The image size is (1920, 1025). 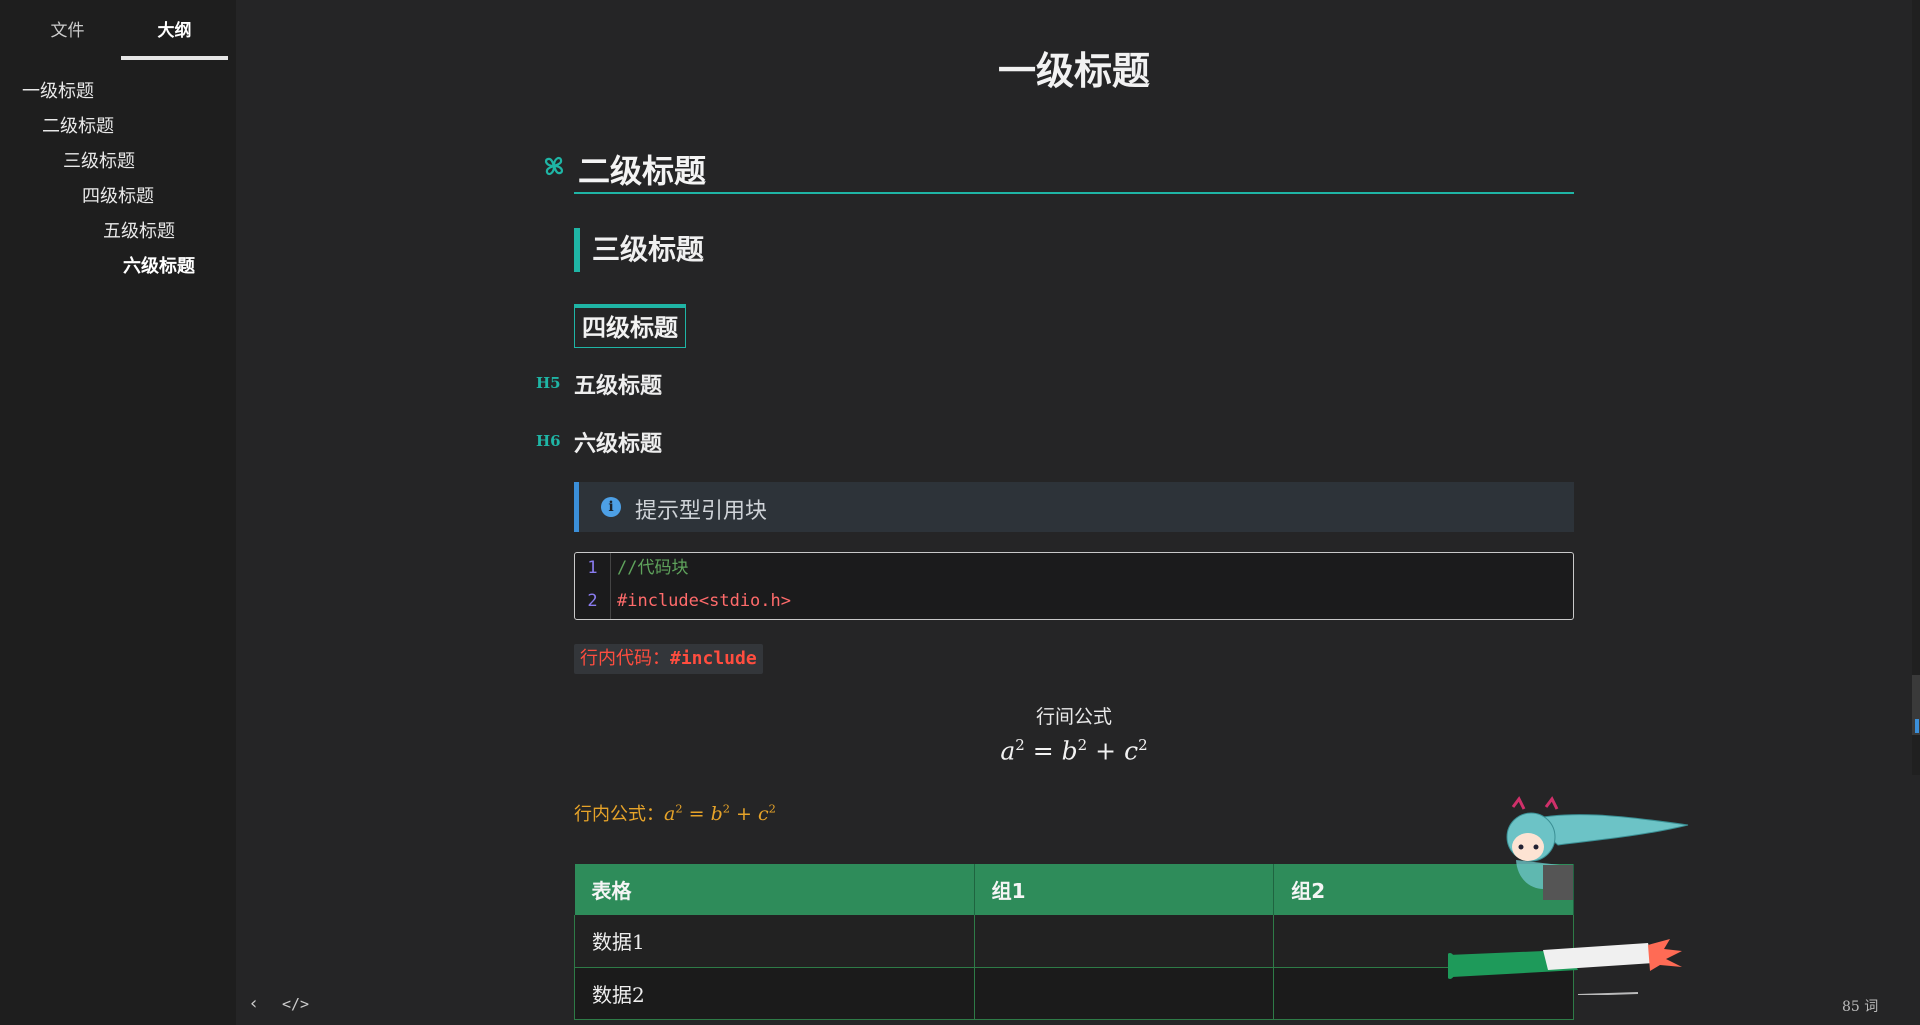 What do you see at coordinates (1074, 67) in the screenshot?
I see `heading-1: 一级标题` at bounding box center [1074, 67].